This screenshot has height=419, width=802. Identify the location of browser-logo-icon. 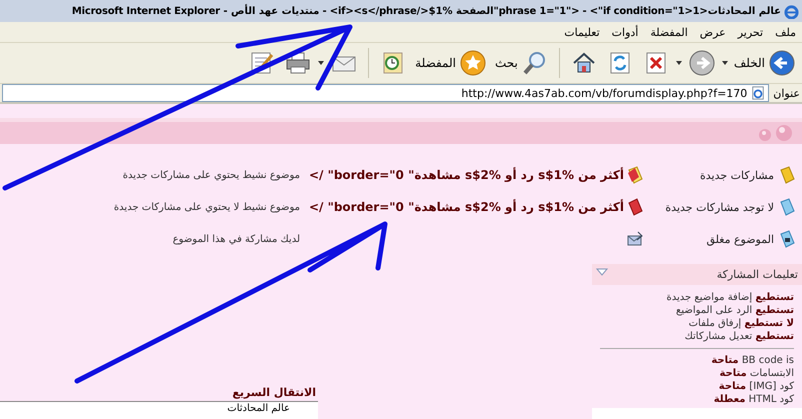
(791, 11).